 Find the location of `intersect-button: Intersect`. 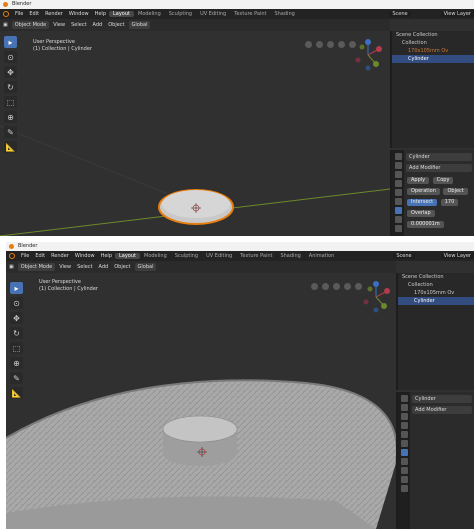

intersect-button: Intersect is located at coordinates (422, 202).